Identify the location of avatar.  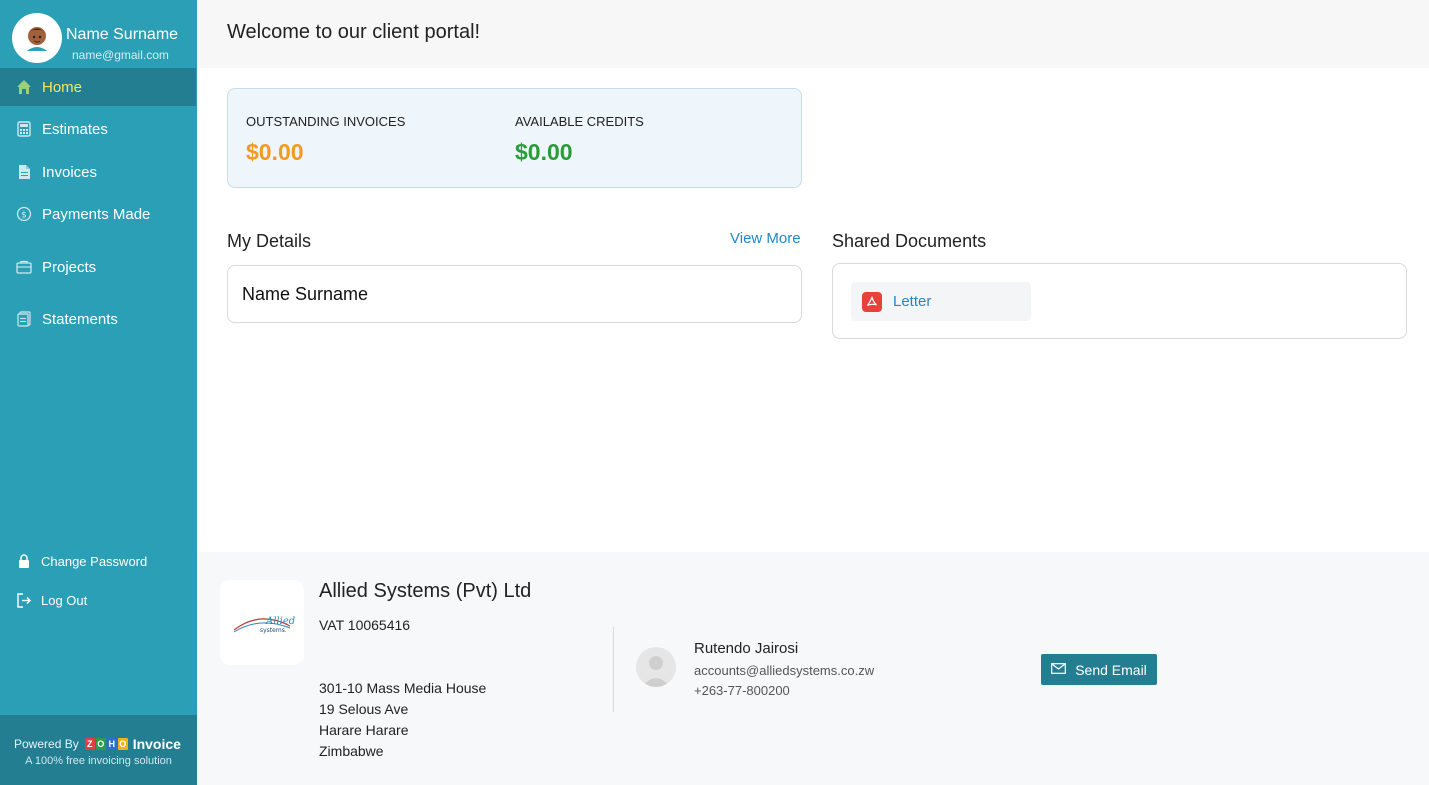
(37, 38).